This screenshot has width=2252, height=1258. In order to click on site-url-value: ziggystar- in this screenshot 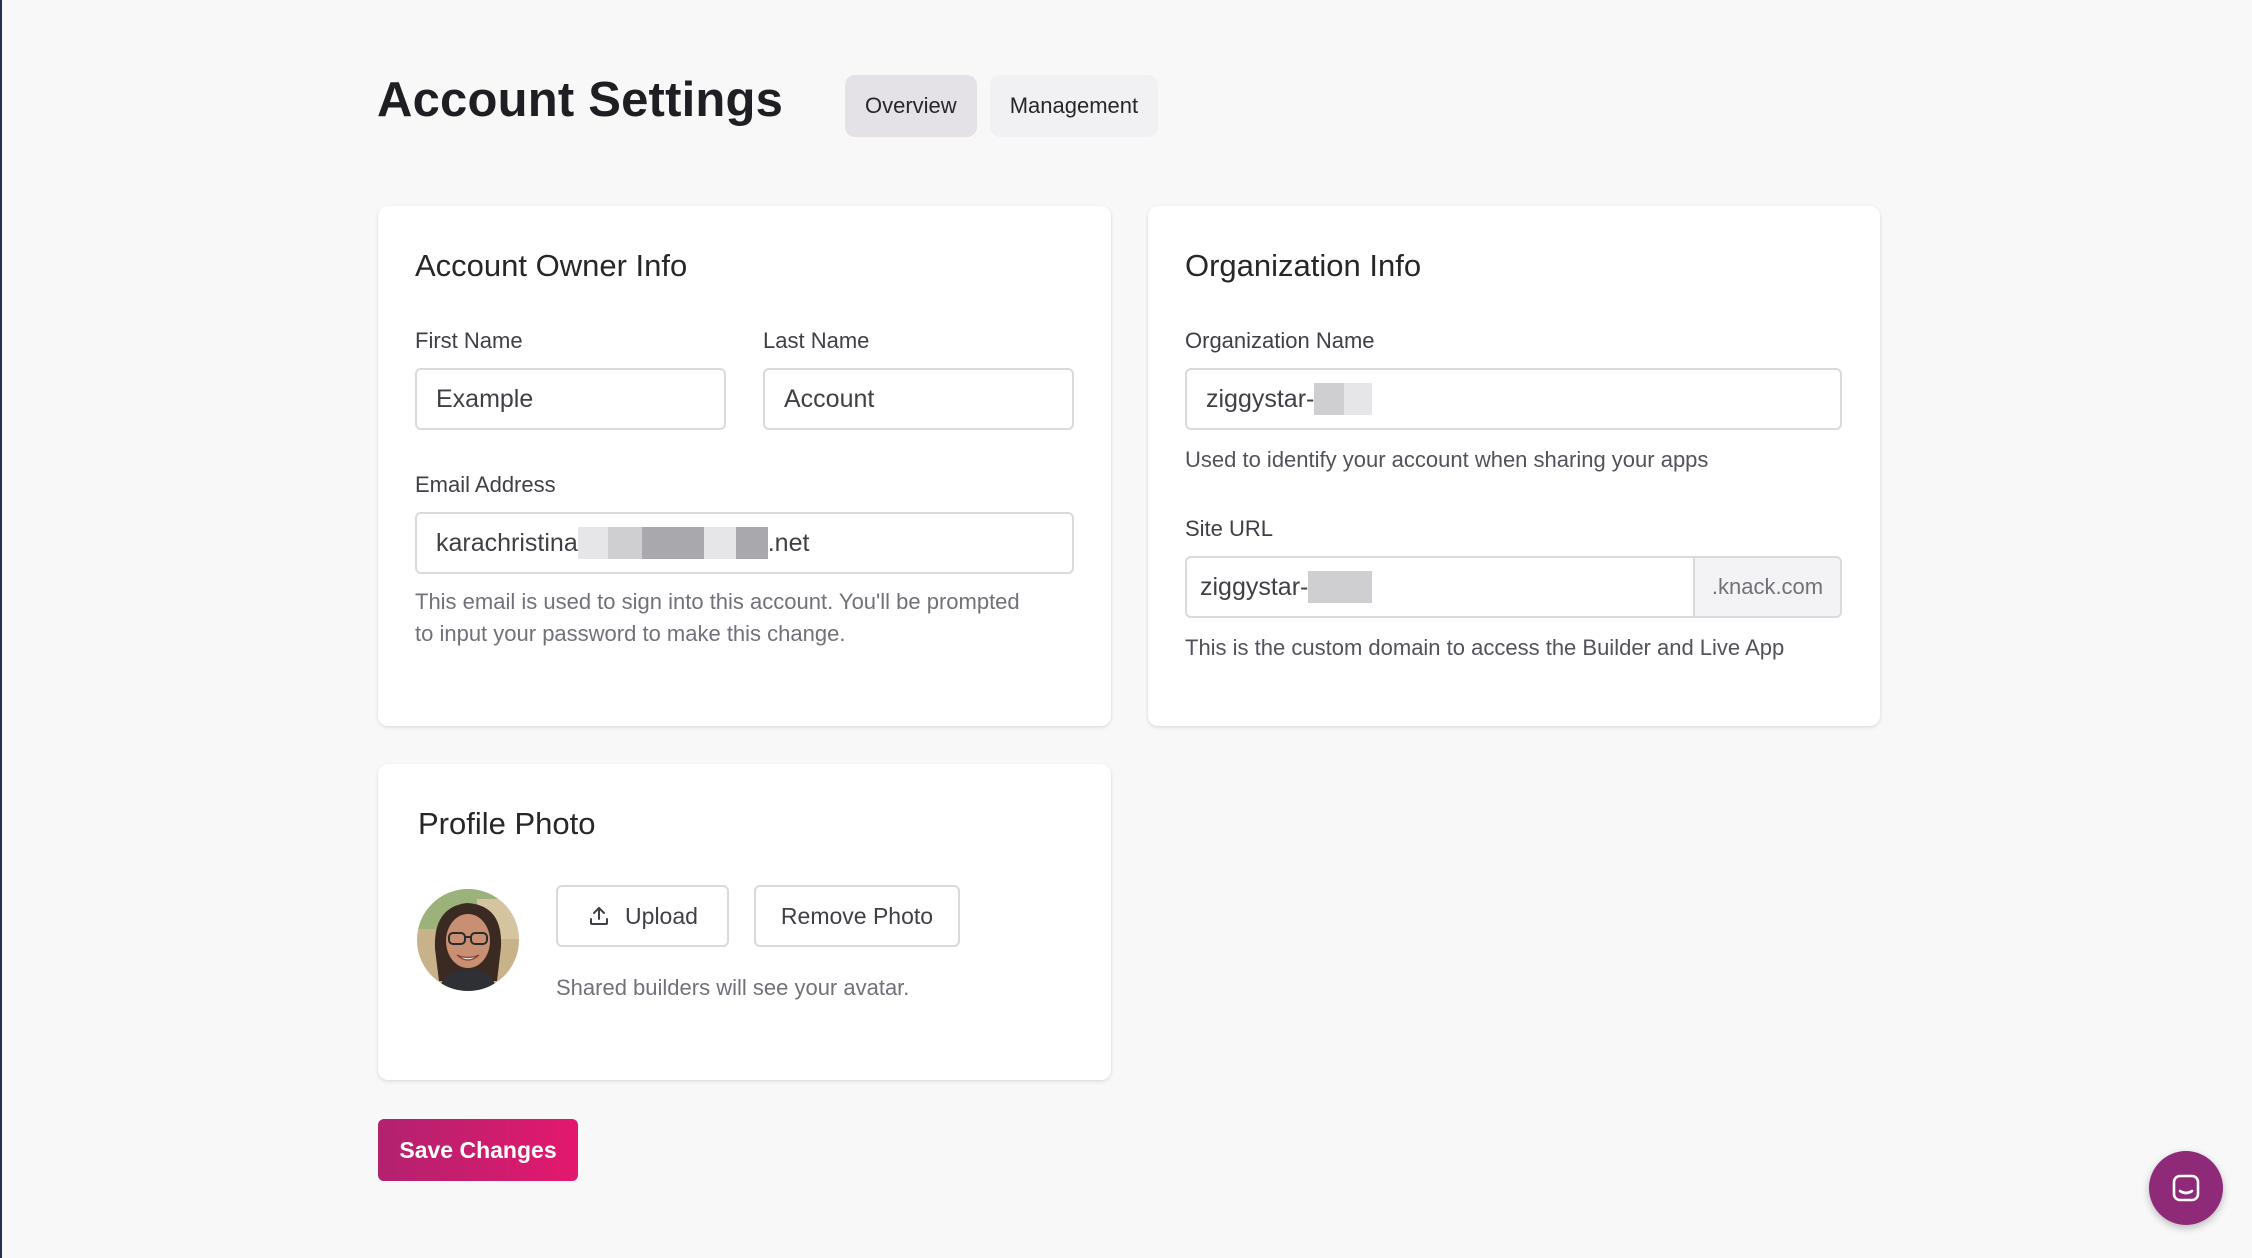, I will do `click(1254, 586)`.